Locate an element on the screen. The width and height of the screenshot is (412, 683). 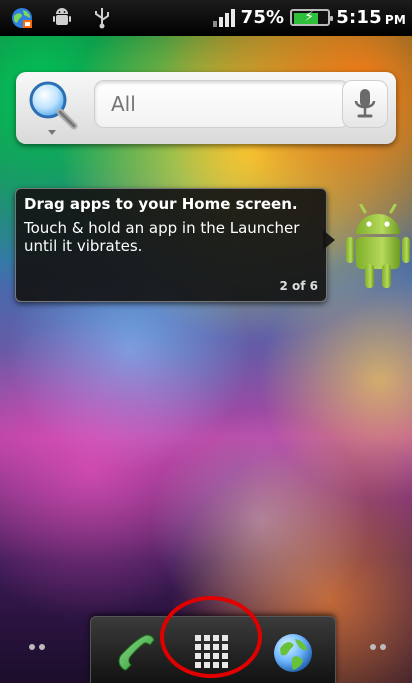
charging-bolt-icon: ⚡ is located at coordinates (309, 17).